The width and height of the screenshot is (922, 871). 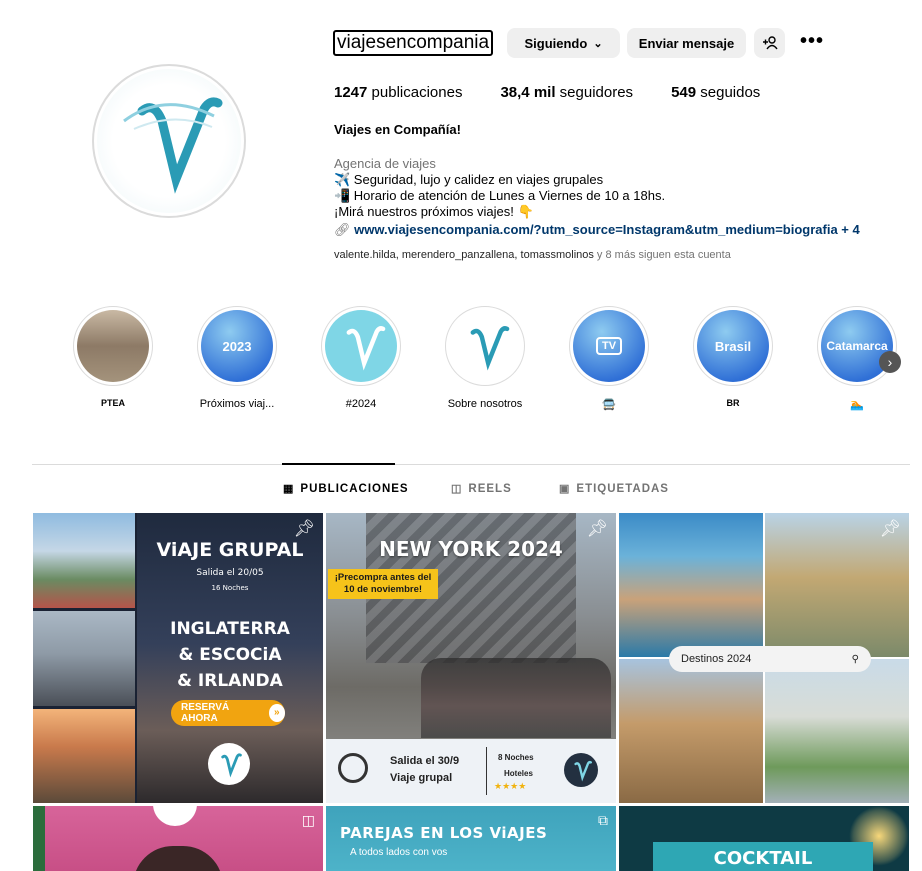 What do you see at coordinates (346, 489) in the screenshot?
I see `tab-posts: ▦ PUBLICACIONES` at bounding box center [346, 489].